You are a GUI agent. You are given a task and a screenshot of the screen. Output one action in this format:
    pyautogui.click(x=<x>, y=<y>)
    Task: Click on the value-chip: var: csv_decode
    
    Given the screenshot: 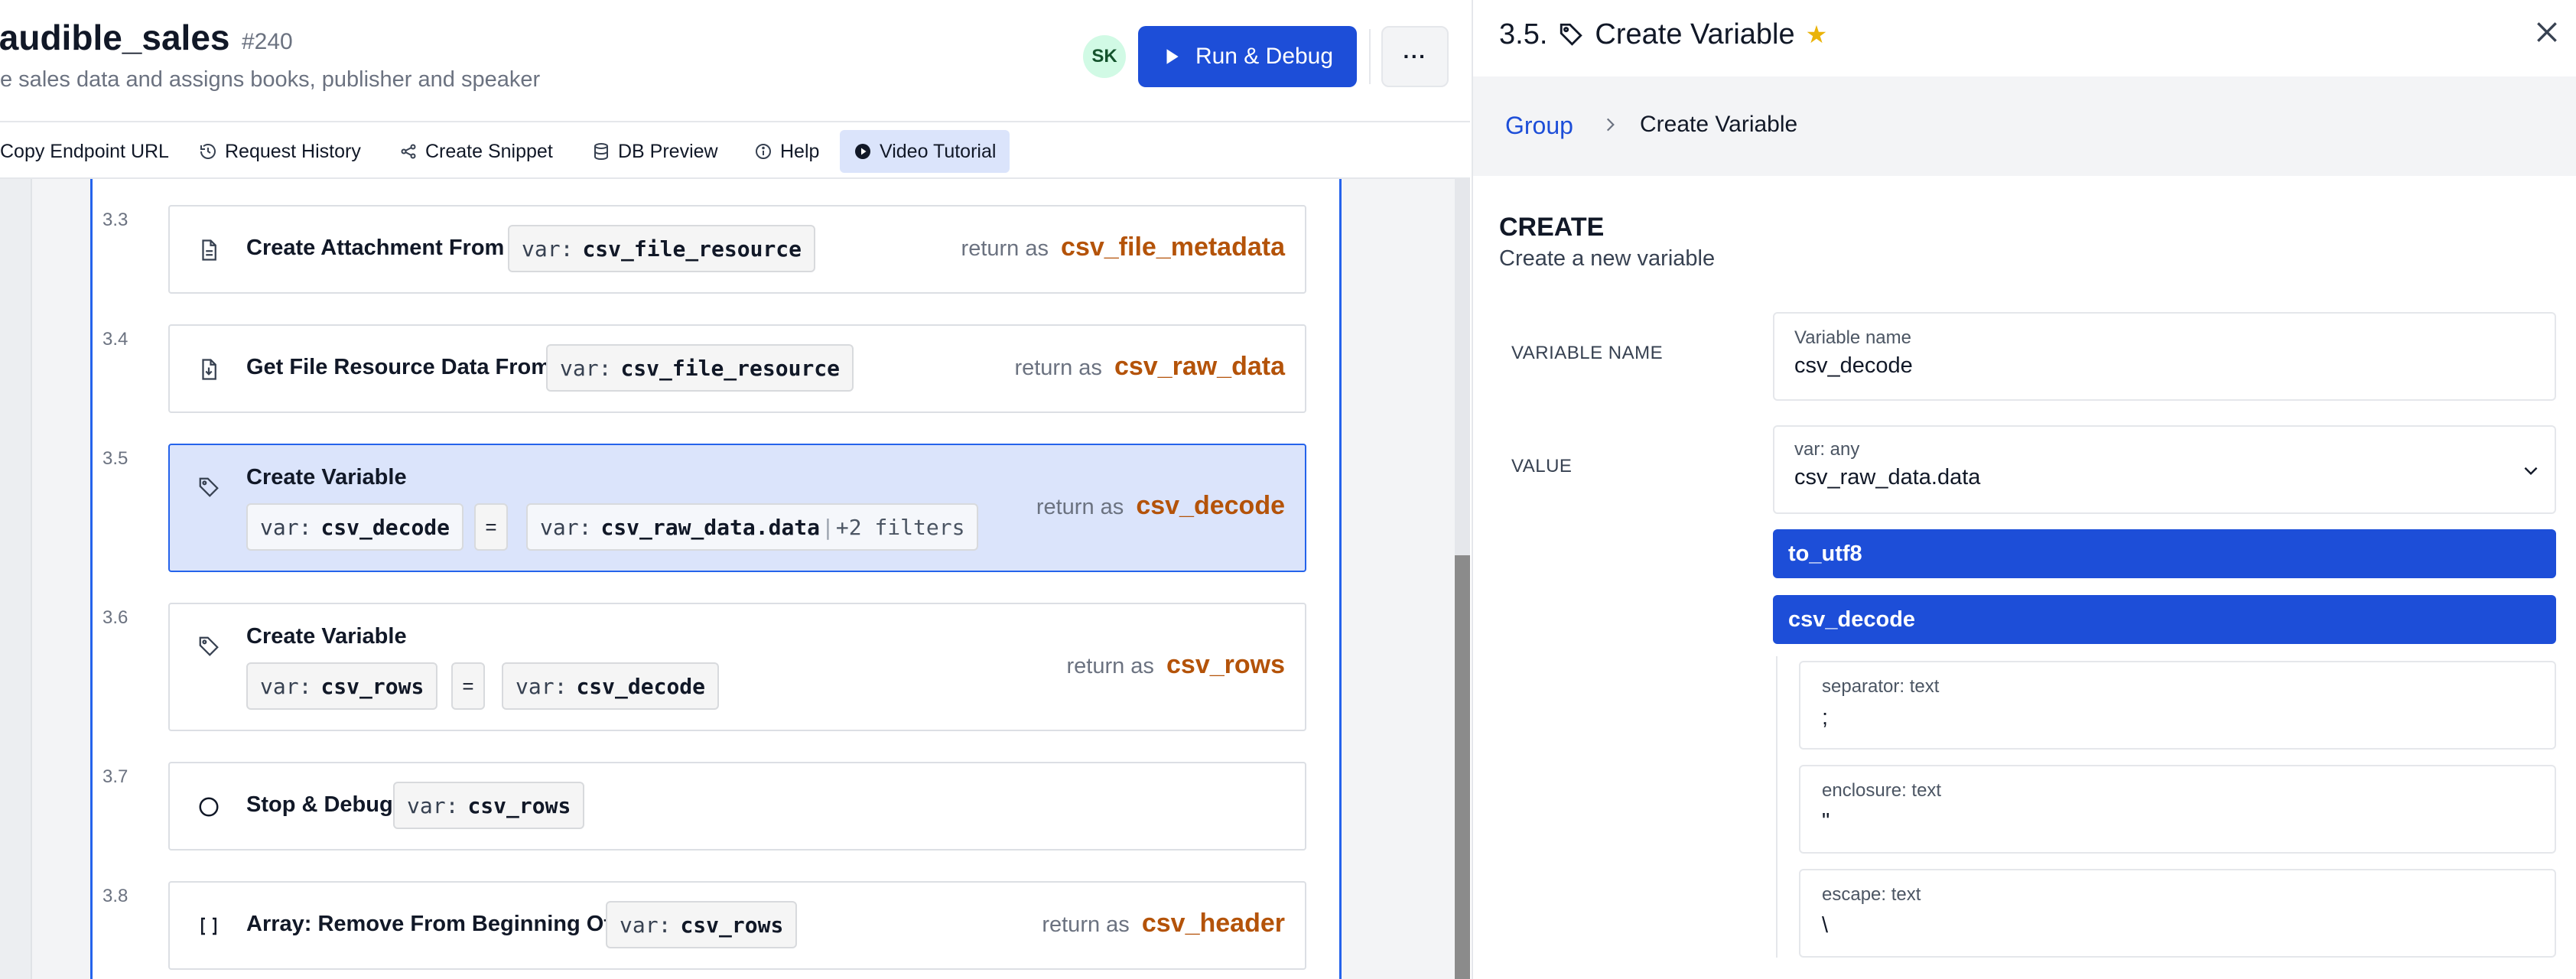 What is the action you would take?
    pyautogui.click(x=611, y=686)
    